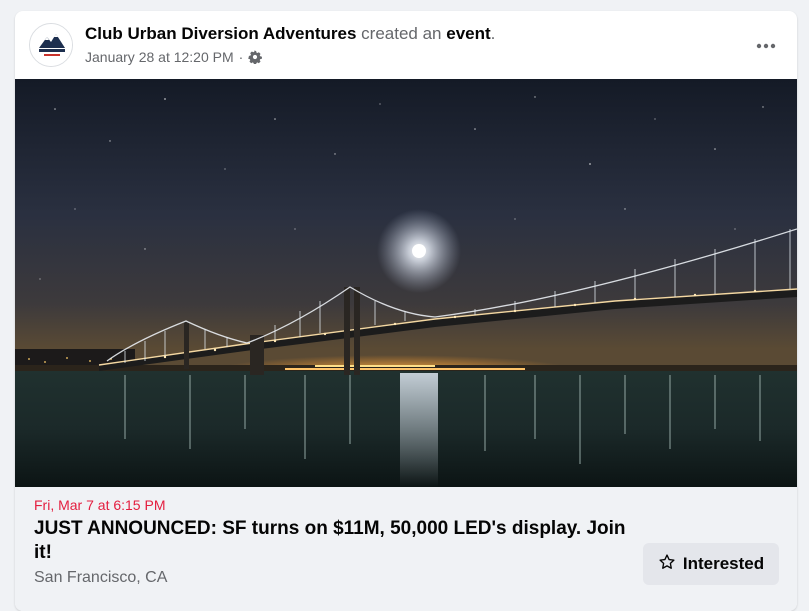 The image size is (809, 611). I want to click on club-logo-icon, so click(51, 45).